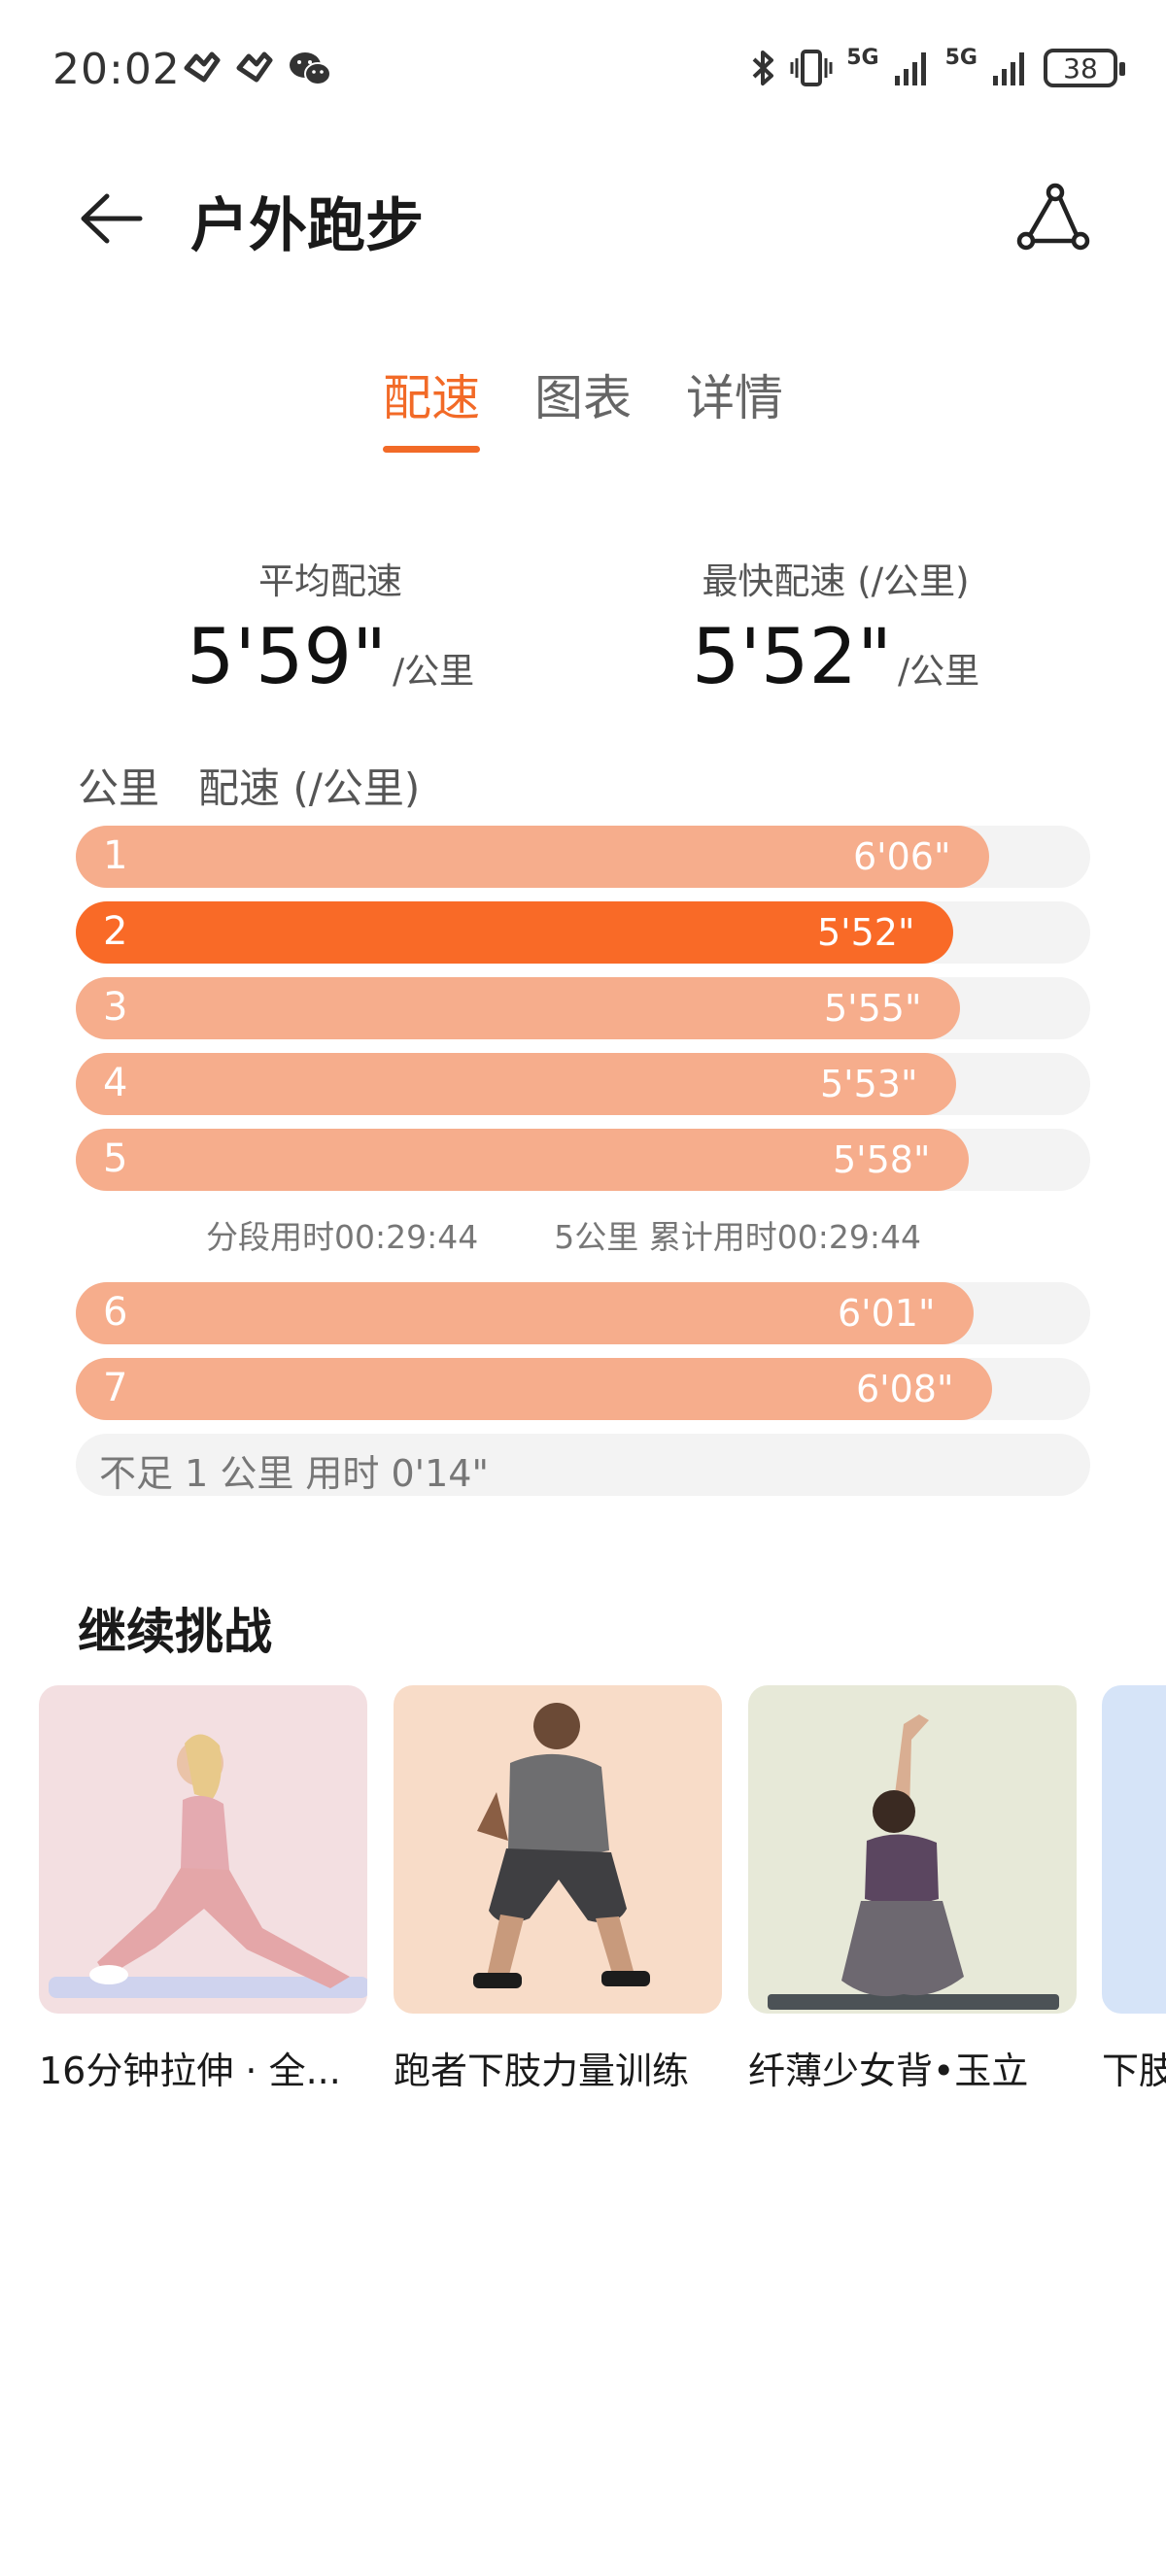  What do you see at coordinates (583, 73) in the screenshot?
I see `status-bar: 20:02 5G 5G 38` at bounding box center [583, 73].